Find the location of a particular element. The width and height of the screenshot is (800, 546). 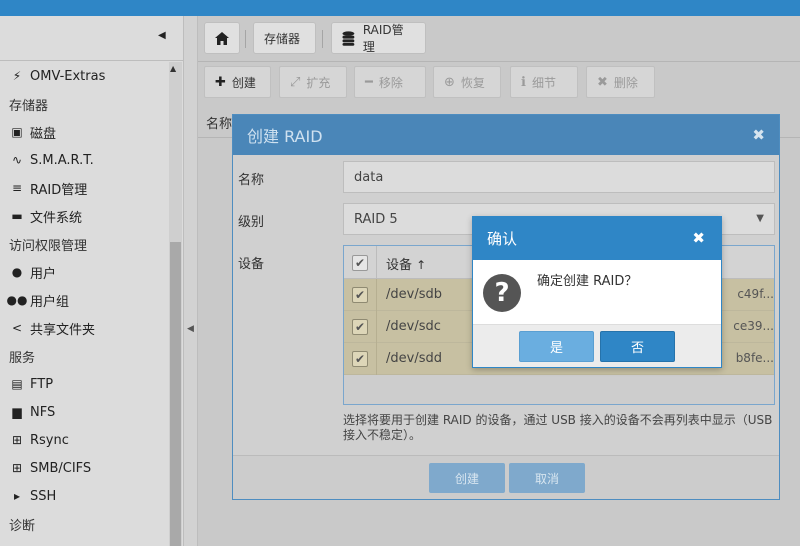

sidebar-item-s-m-a-r-t: ∿ S.M.A.R.T. is located at coordinates (84, 160).